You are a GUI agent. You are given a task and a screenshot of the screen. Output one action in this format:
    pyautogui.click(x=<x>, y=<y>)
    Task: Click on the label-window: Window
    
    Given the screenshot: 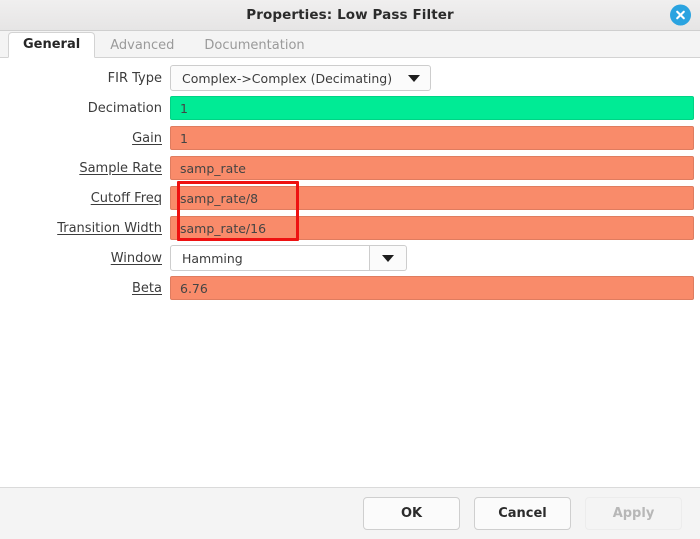 What is the action you would take?
    pyautogui.click(x=85, y=258)
    